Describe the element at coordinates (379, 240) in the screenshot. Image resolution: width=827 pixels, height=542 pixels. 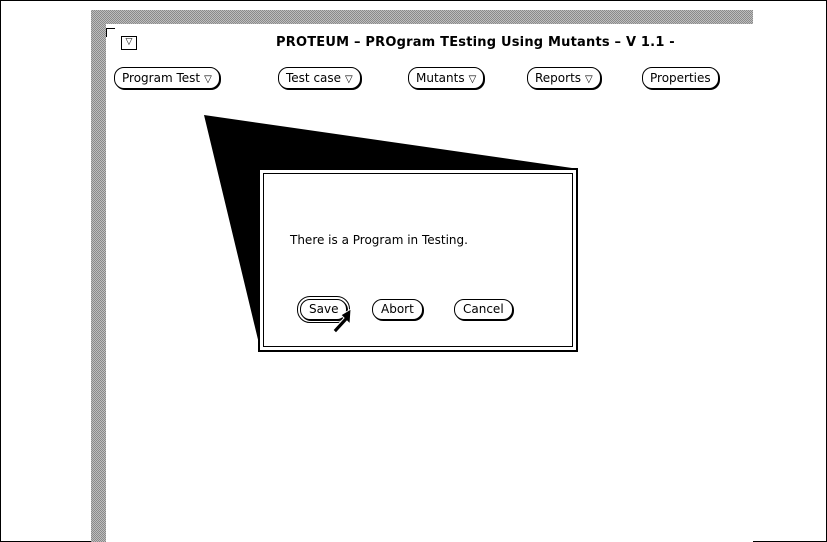
I see `dialog-message: There is a Program in Testing.` at that location.